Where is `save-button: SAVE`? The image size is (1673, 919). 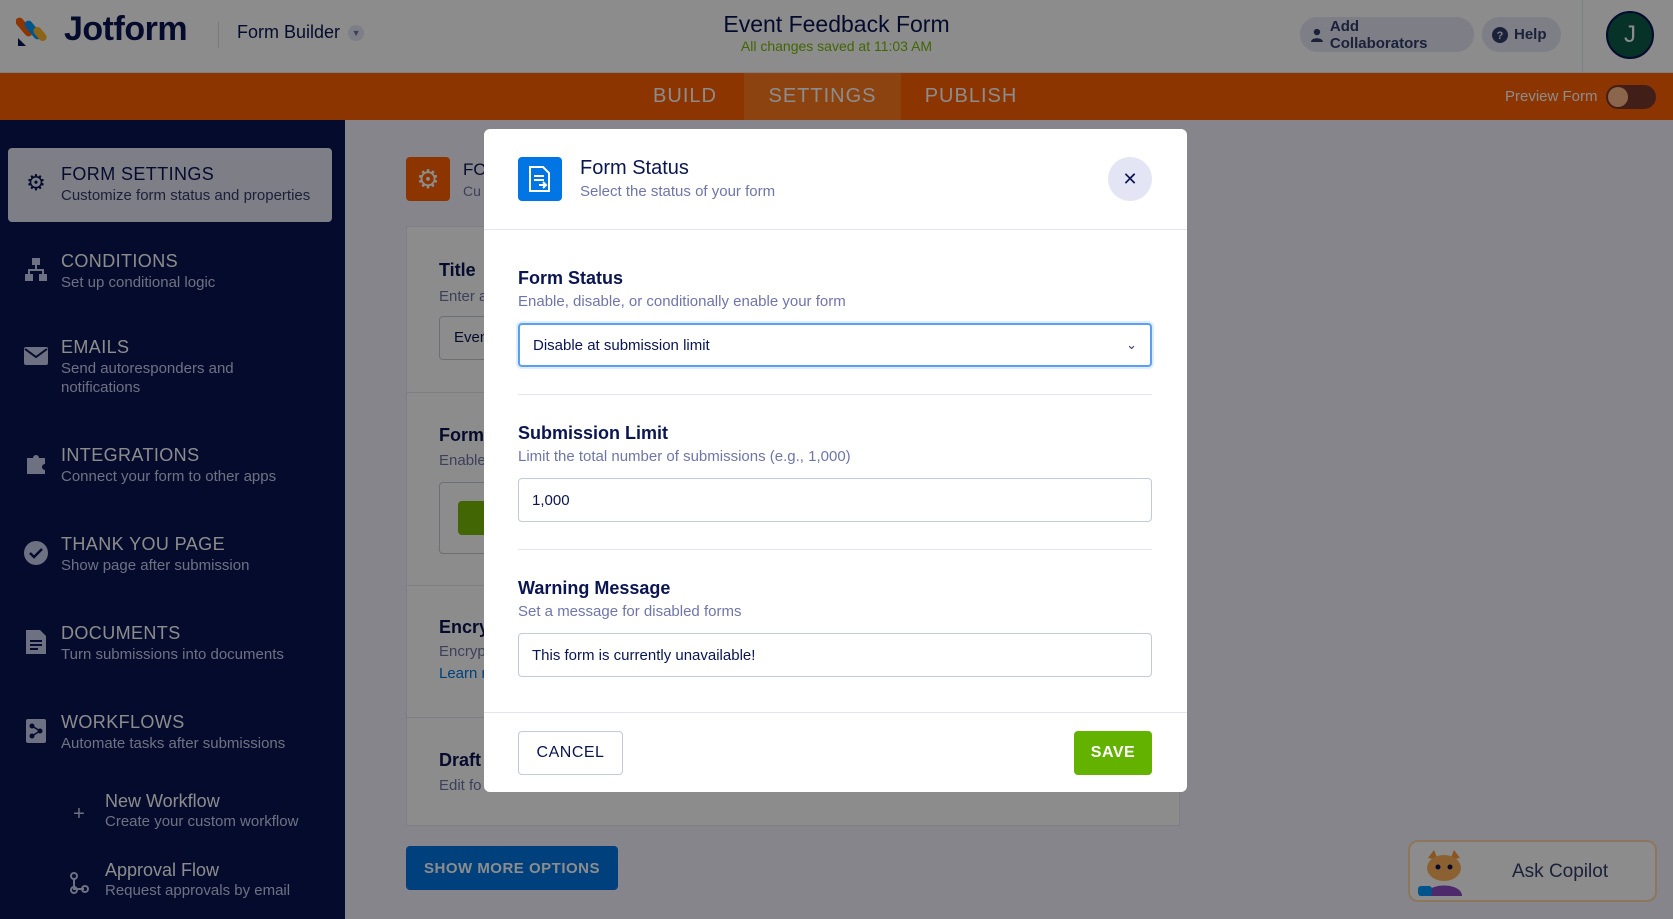
save-button: SAVE is located at coordinates (1113, 753).